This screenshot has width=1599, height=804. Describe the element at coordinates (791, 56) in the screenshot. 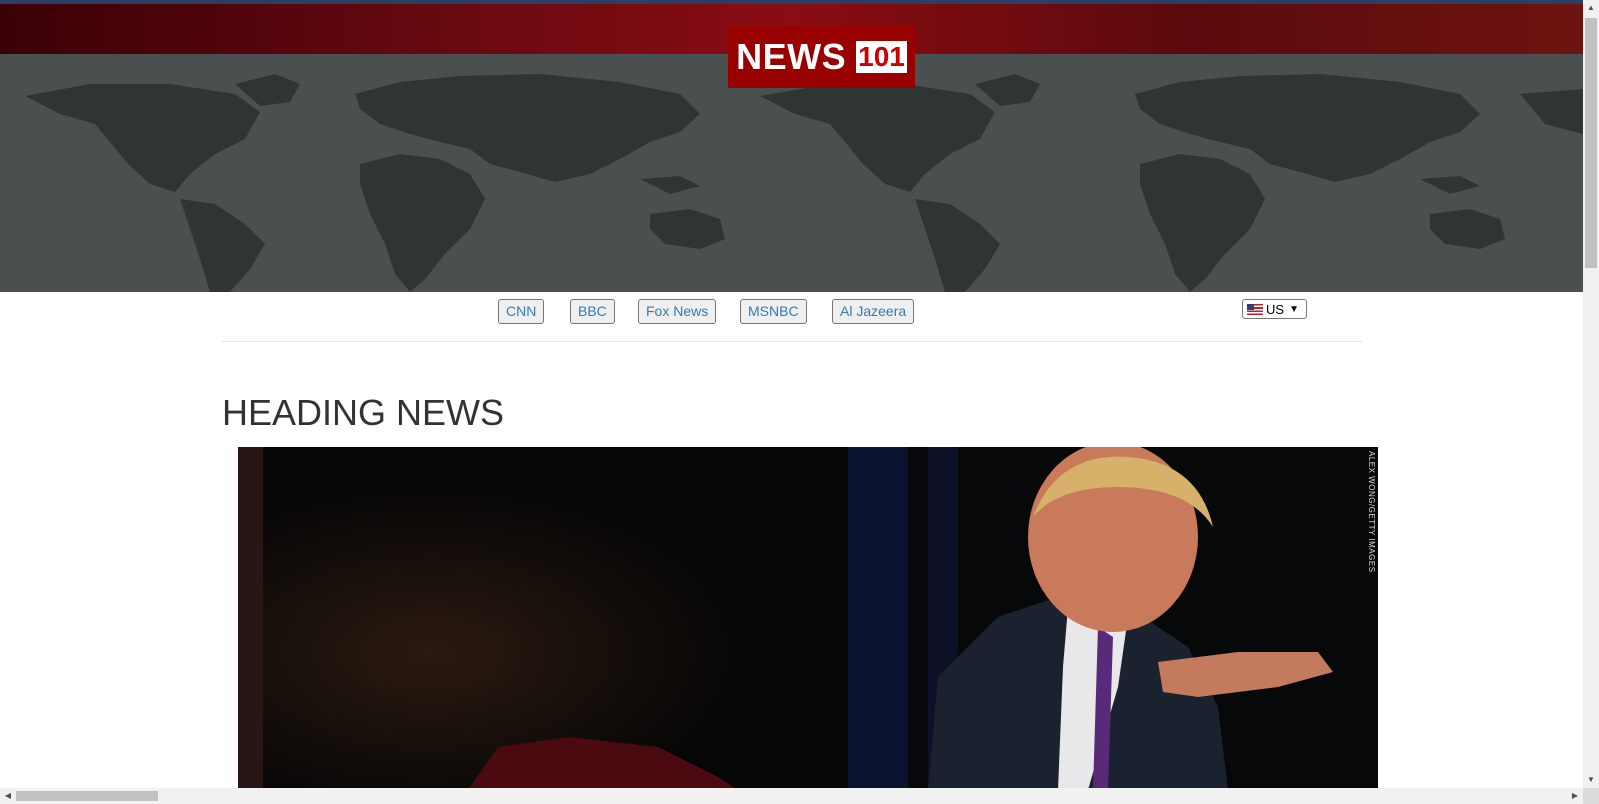

I see `logo-word: NEWS` at that location.